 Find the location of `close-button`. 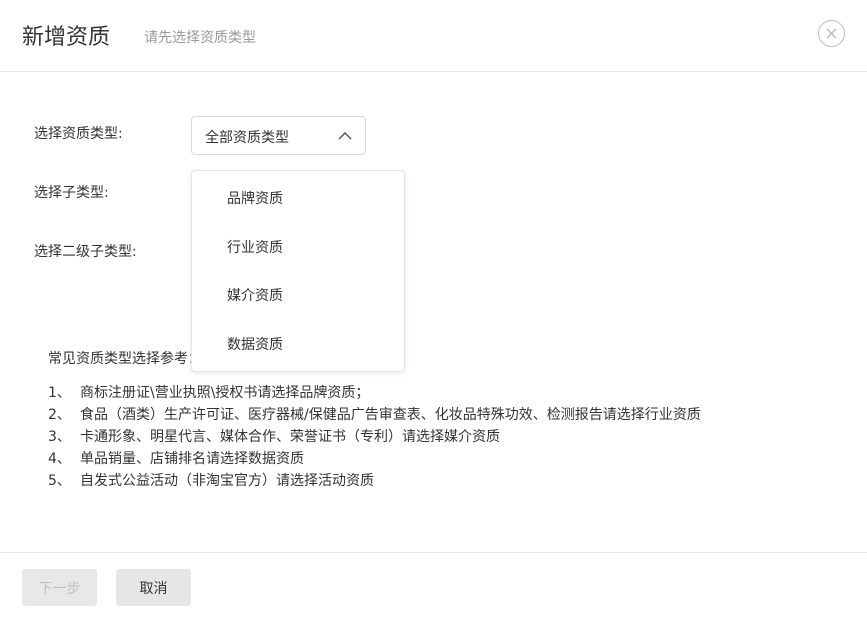

close-button is located at coordinates (831, 33).